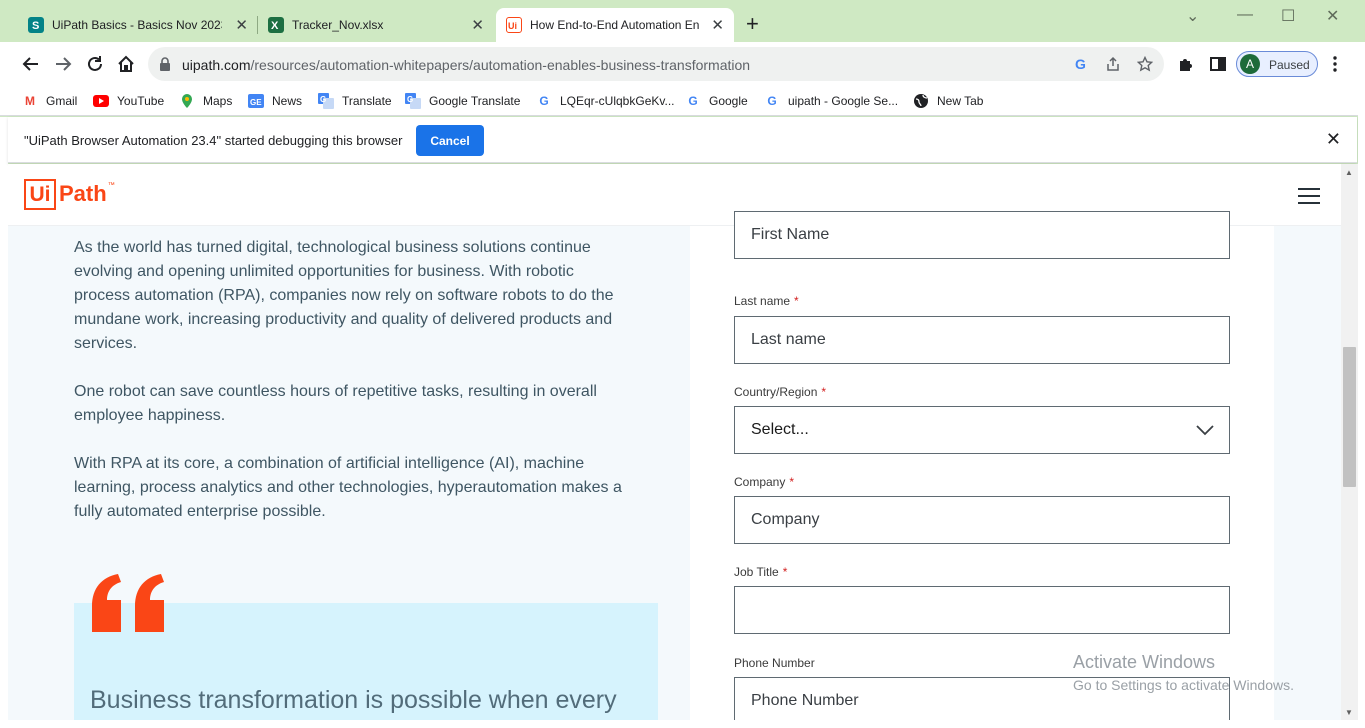  Describe the element at coordinates (766, 301) in the screenshot. I see `last-name-label: Last name *` at that location.